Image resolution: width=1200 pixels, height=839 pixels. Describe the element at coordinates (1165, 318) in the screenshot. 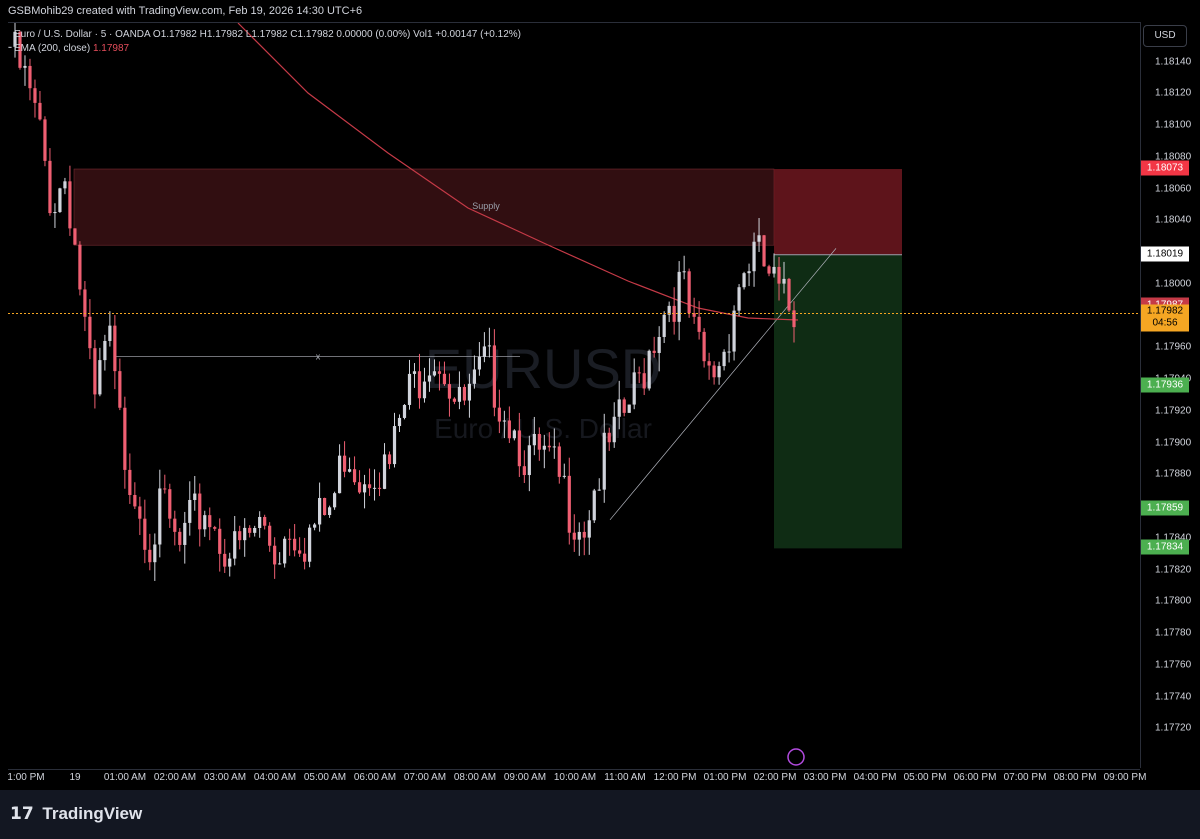

I see `current-price-badge: 1.17982 04:56` at that location.